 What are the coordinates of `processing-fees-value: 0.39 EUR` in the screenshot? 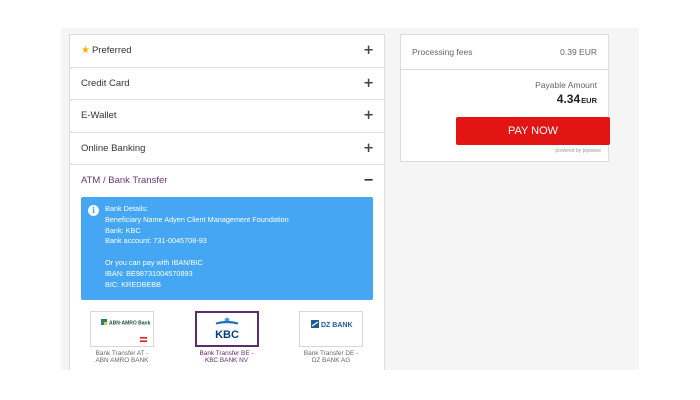 It's located at (578, 52).